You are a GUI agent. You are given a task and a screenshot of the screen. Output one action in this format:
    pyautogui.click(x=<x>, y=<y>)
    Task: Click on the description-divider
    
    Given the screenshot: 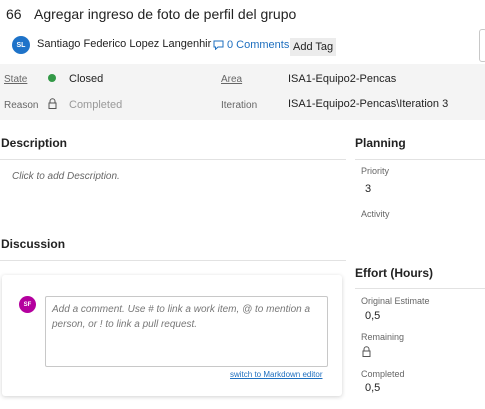 What is the action you would take?
    pyautogui.click(x=173, y=159)
    